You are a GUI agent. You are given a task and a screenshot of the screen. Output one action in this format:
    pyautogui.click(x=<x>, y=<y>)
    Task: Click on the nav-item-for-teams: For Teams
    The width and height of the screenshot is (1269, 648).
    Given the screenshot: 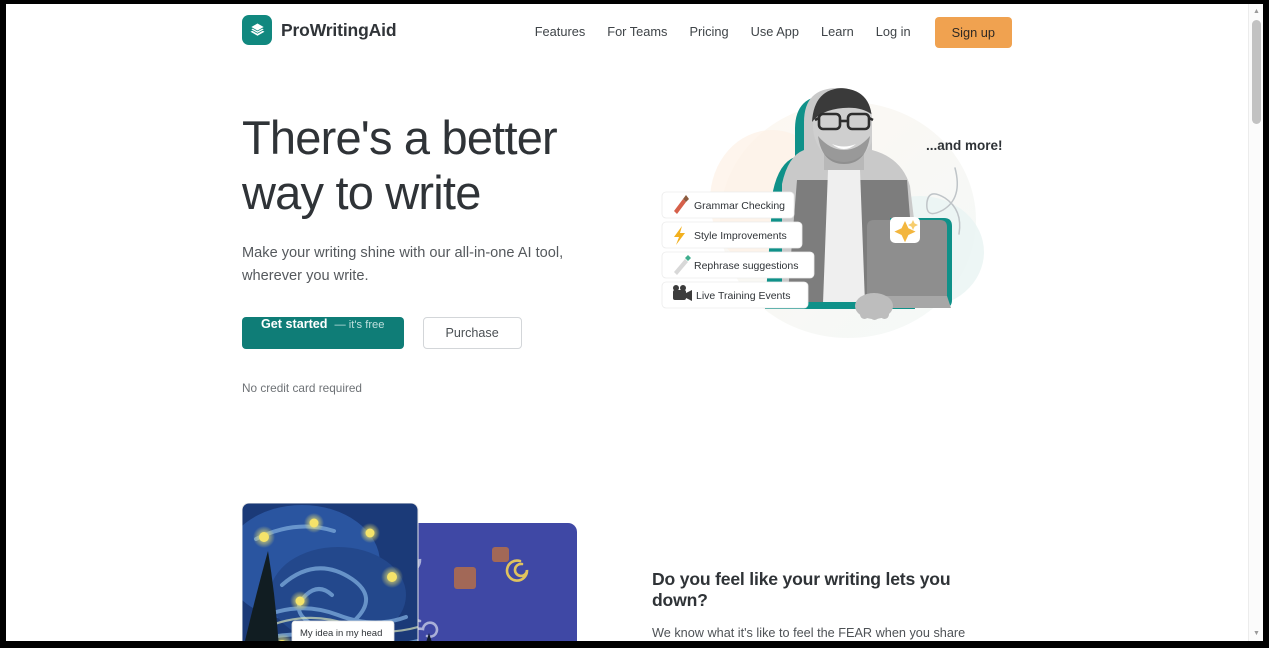 What is the action you would take?
    pyautogui.click(x=637, y=32)
    